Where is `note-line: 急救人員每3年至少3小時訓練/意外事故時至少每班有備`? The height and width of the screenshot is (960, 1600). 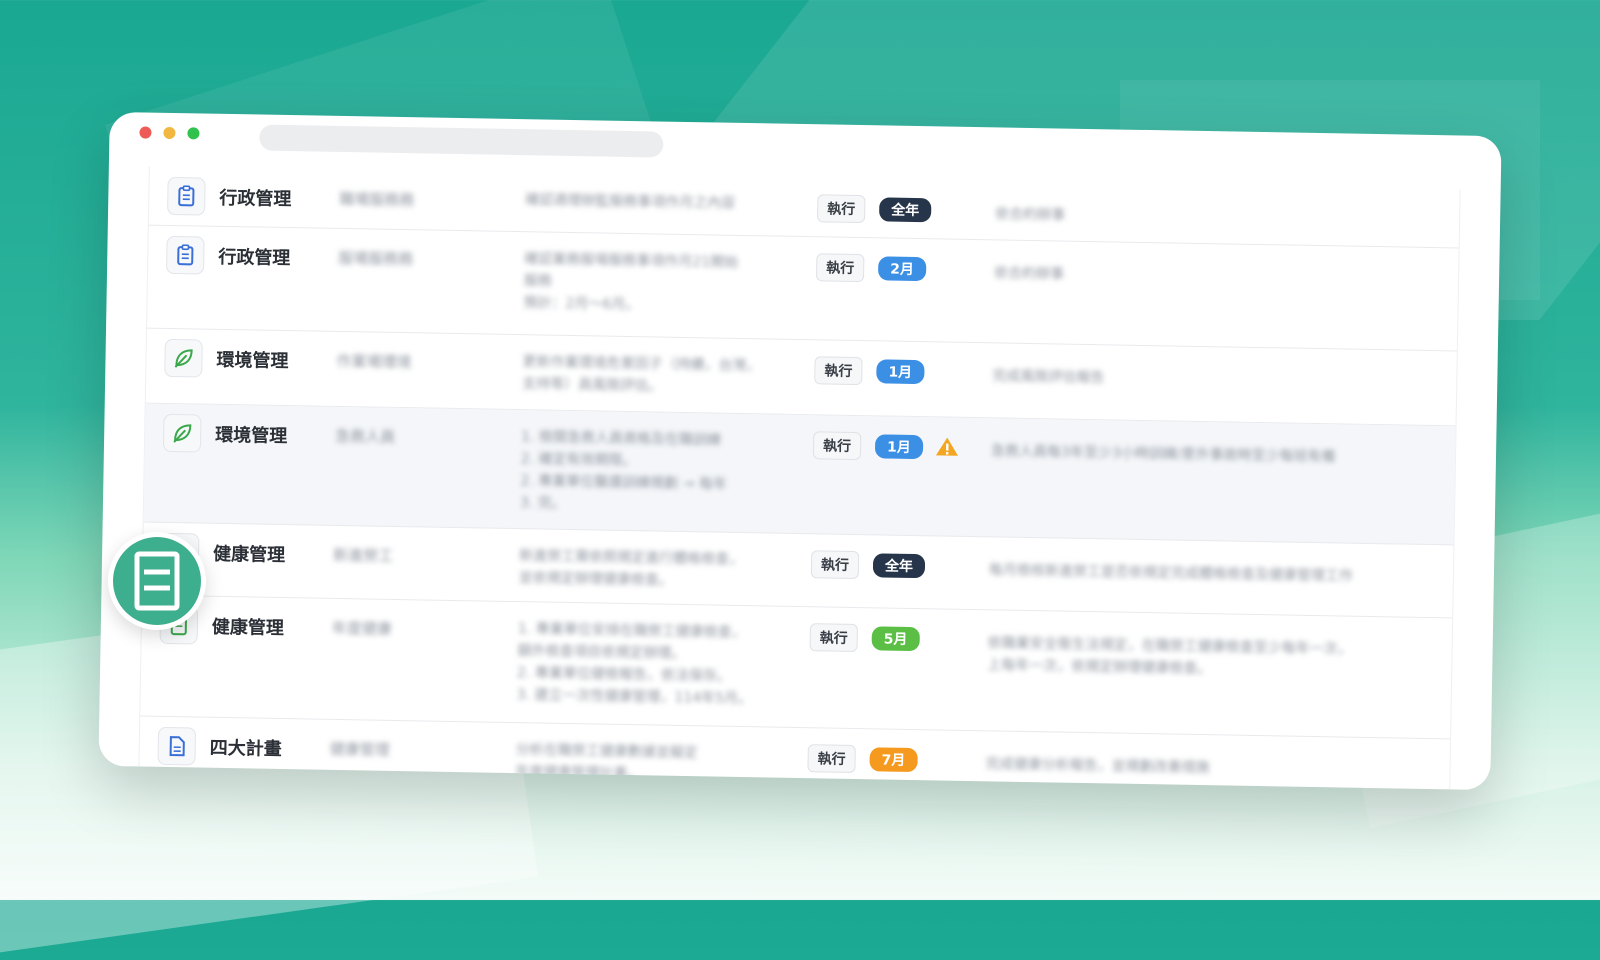
note-line: 急救人員每3年至少3小時訓練/意外事故時至少每班有備 is located at coordinates (1221, 455).